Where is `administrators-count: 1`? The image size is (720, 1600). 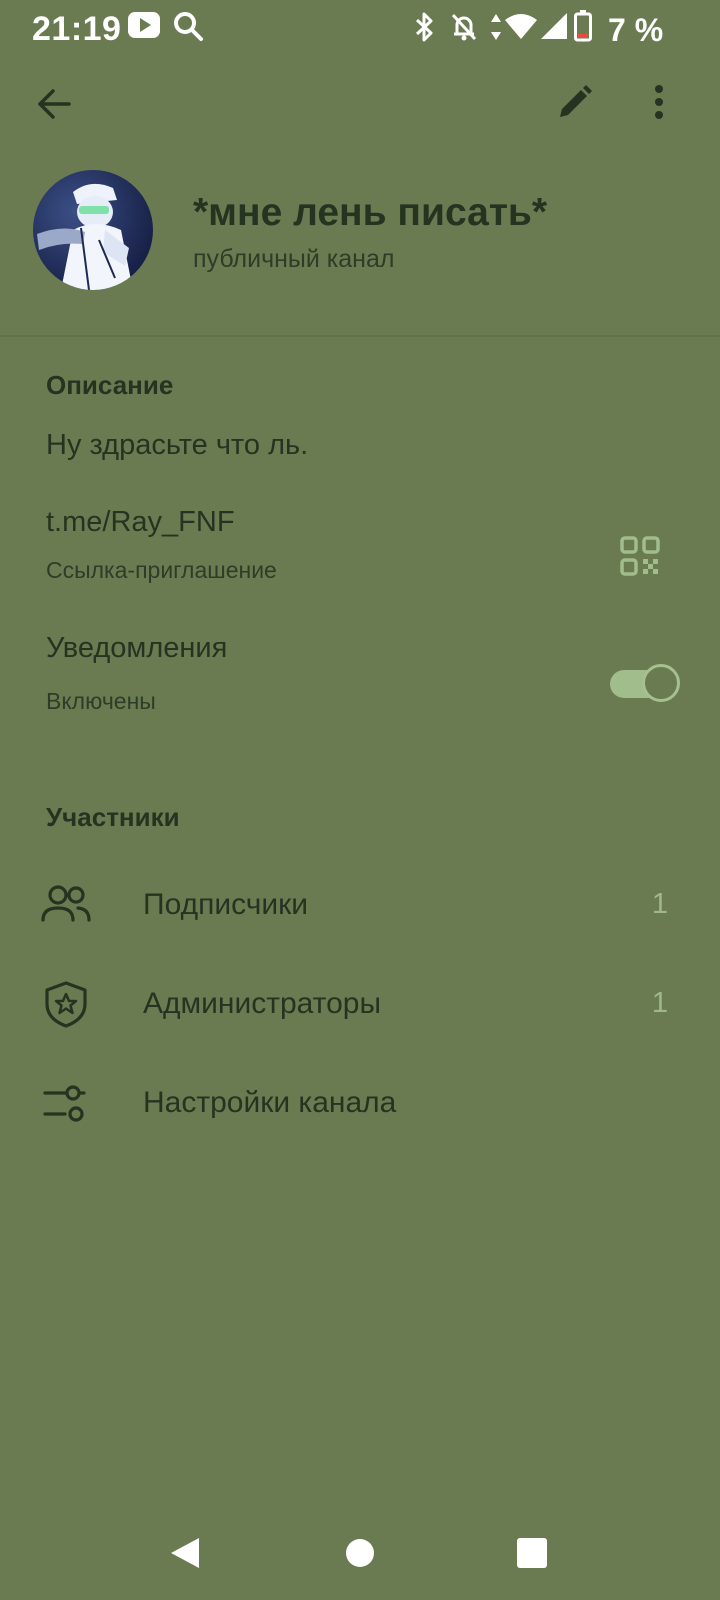 administrators-count: 1 is located at coordinates (659, 1003).